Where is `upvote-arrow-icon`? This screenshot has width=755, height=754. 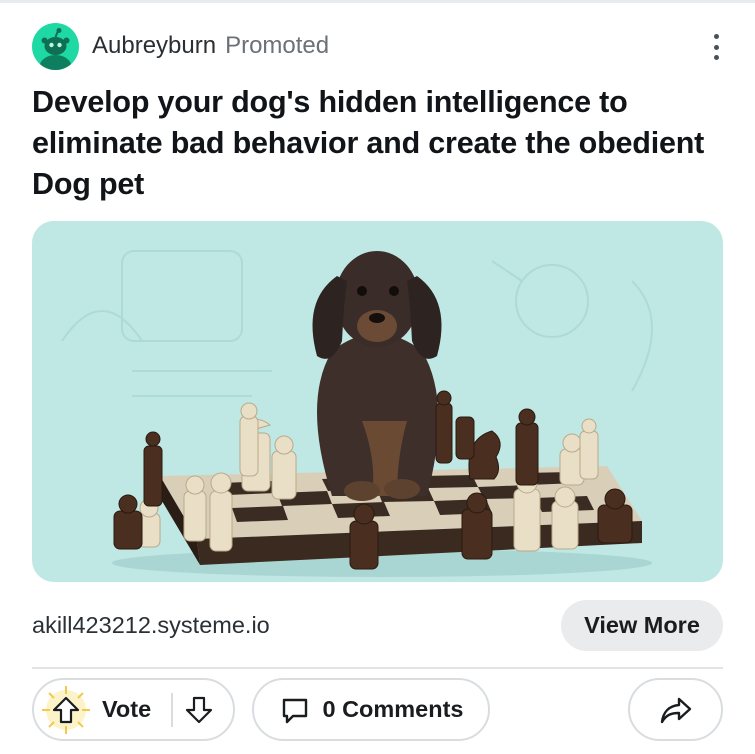 upvote-arrow-icon is located at coordinates (66, 709).